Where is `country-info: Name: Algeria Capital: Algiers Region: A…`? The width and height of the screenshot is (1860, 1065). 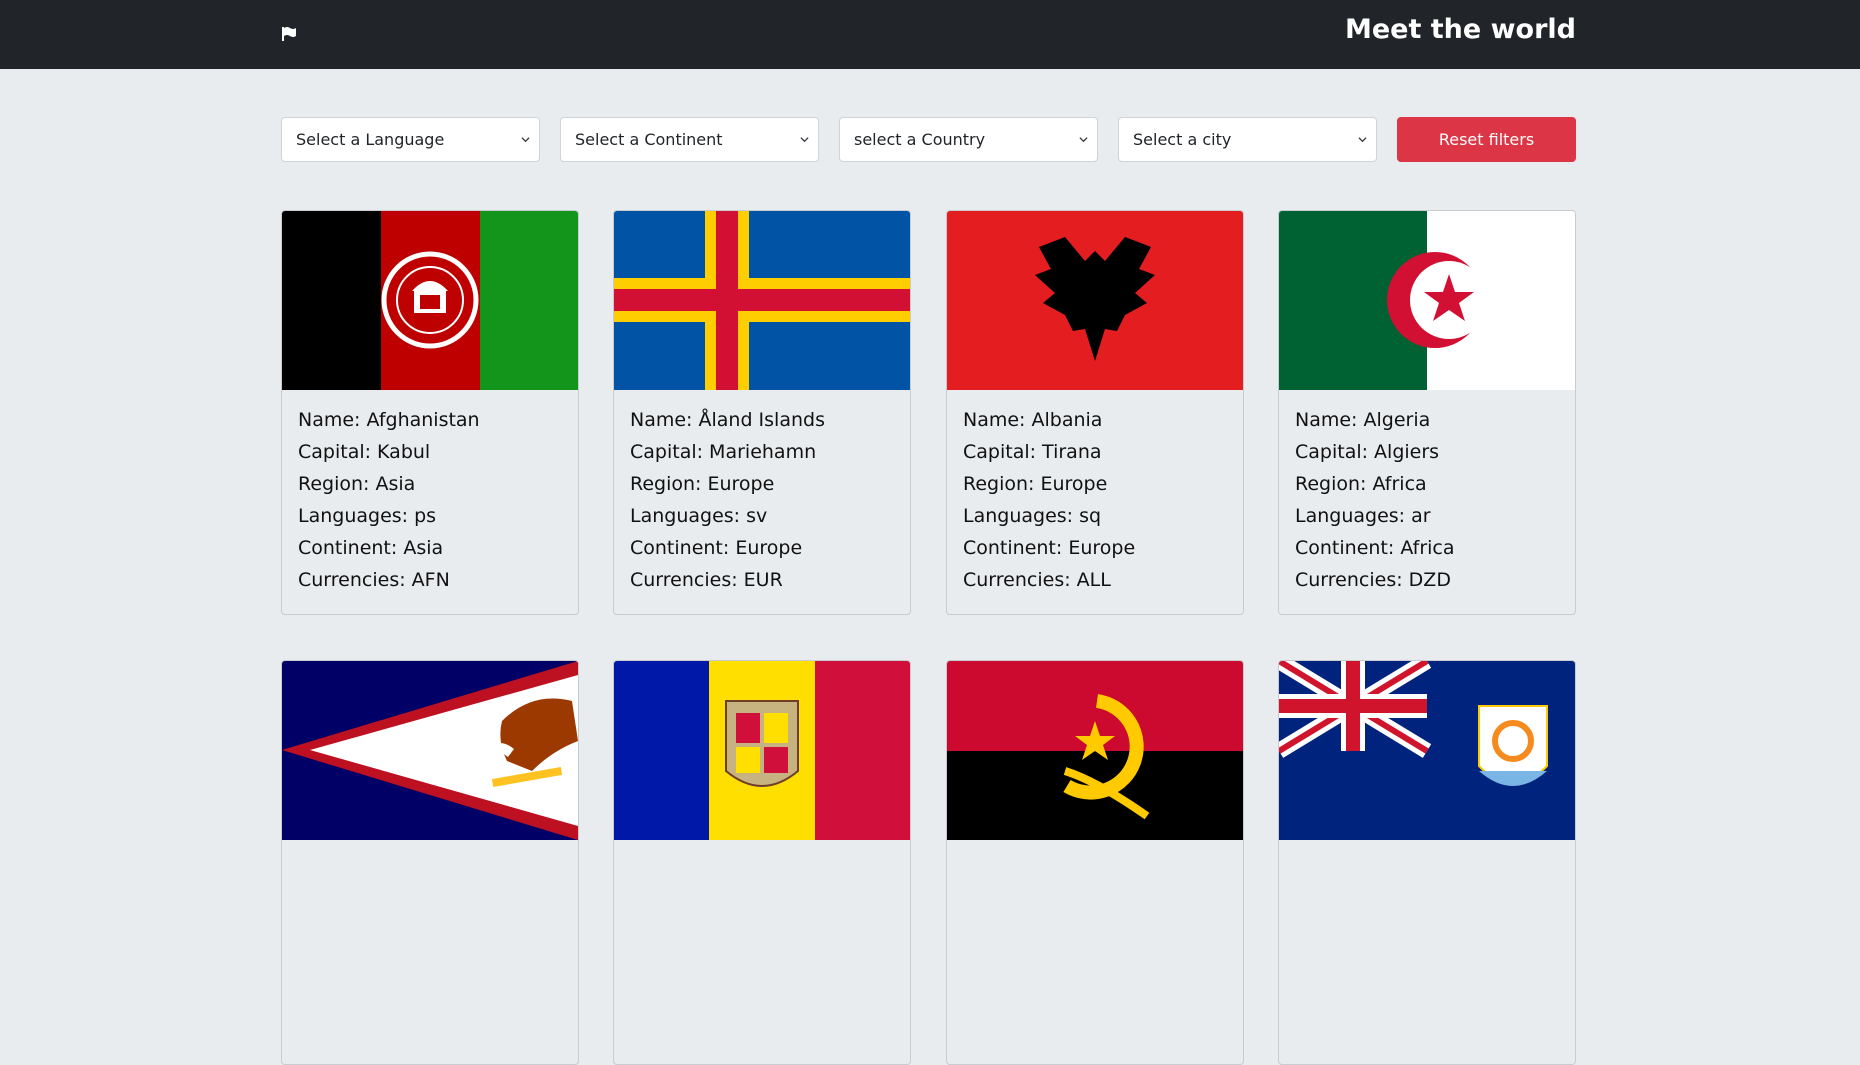 country-info: Name: Algeria Capital: Algiers Region: A… is located at coordinates (1375, 500).